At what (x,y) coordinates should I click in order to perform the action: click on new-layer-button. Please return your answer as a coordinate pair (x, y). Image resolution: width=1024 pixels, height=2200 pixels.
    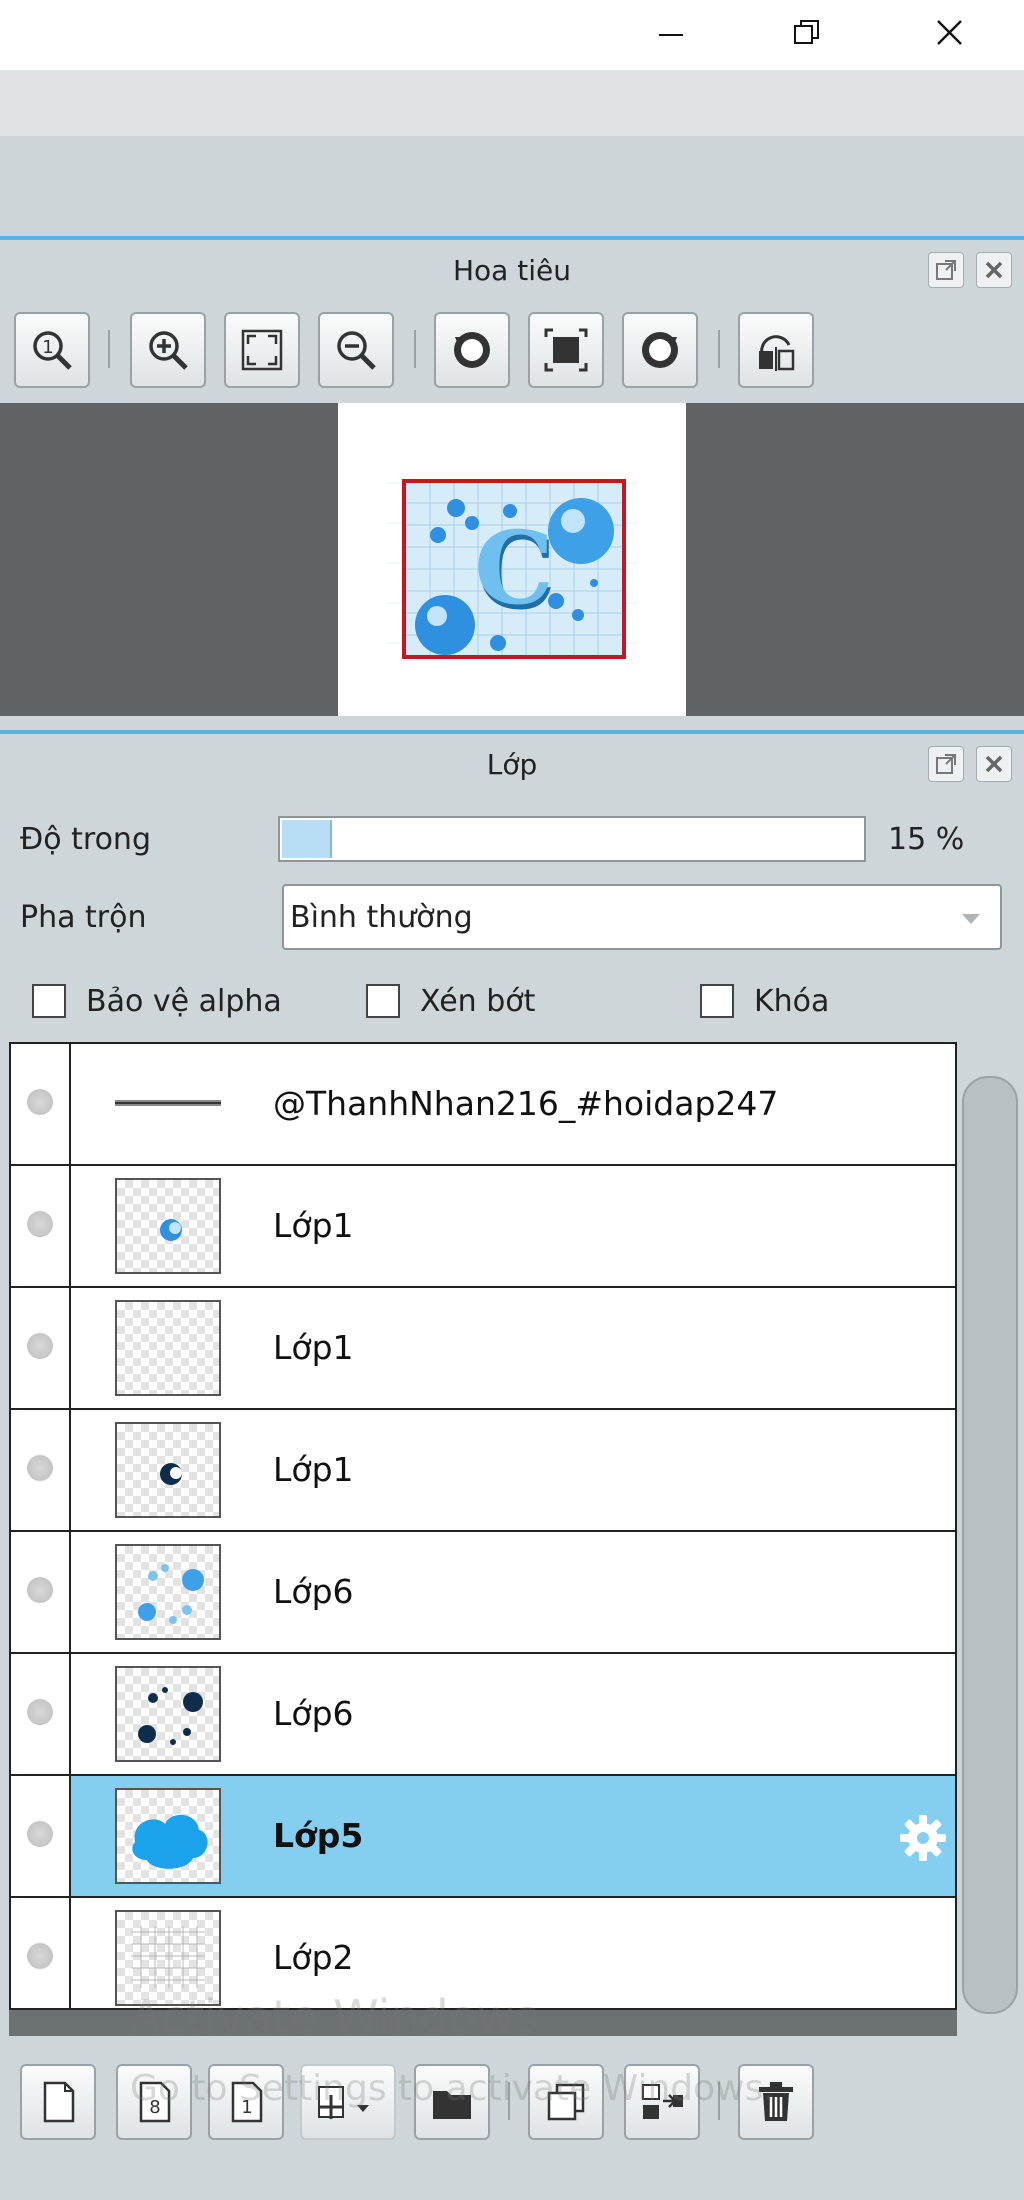
    Looking at the image, I should click on (58, 2102).